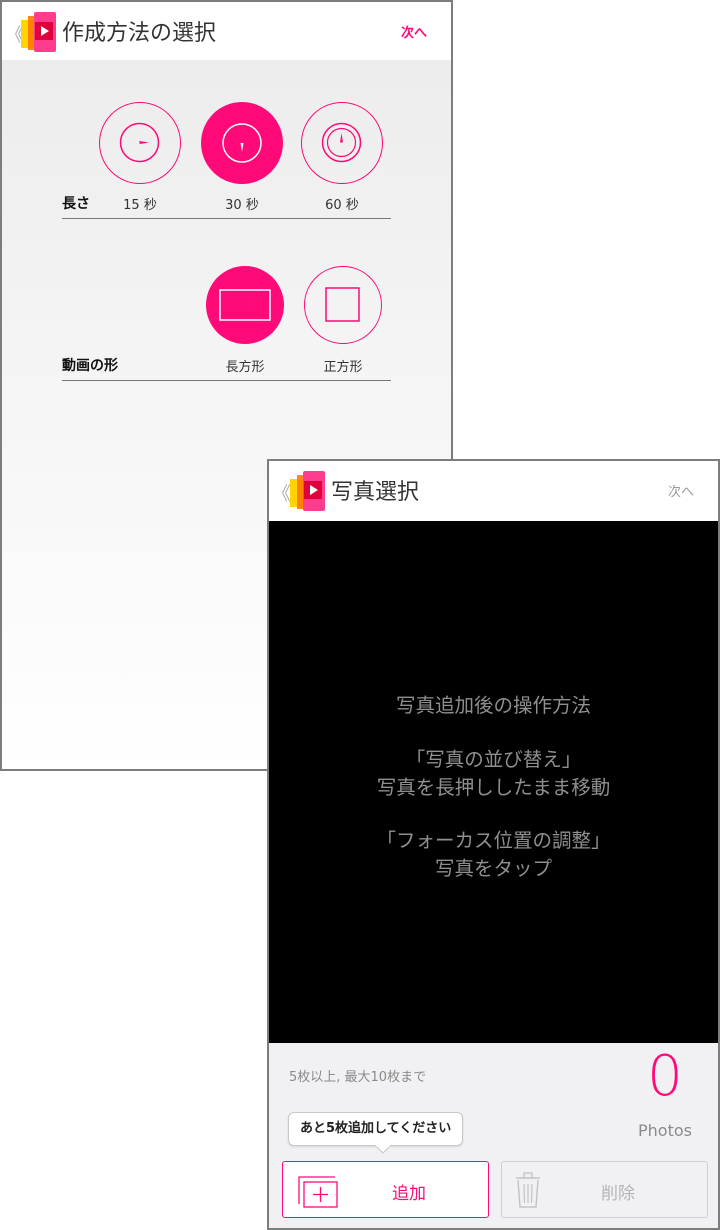 The height and width of the screenshot is (1230, 720). Describe the element at coordinates (493, 787) in the screenshot. I see `guide-reorder-desc: 写真を長押ししたまま移動` at that location.